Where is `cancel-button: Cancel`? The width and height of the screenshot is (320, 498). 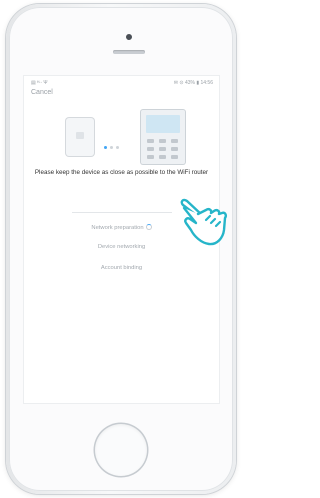 cancel-button: Cancel is located at coordinates (42, 92).